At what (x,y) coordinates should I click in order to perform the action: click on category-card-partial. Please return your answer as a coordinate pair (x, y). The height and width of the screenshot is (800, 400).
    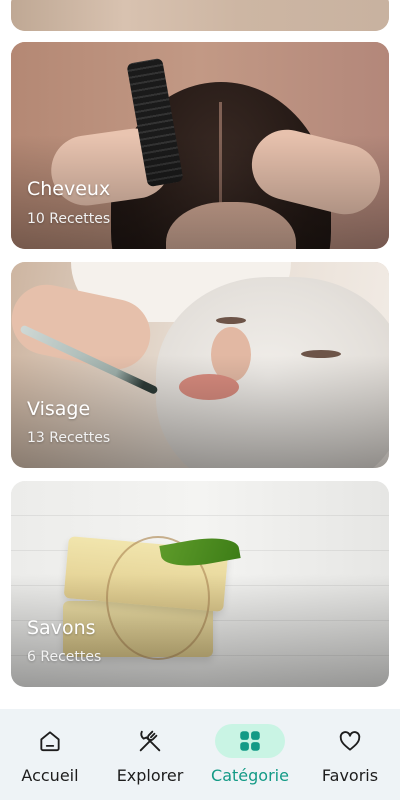
    Looking at the image, I should click on (200, 15).